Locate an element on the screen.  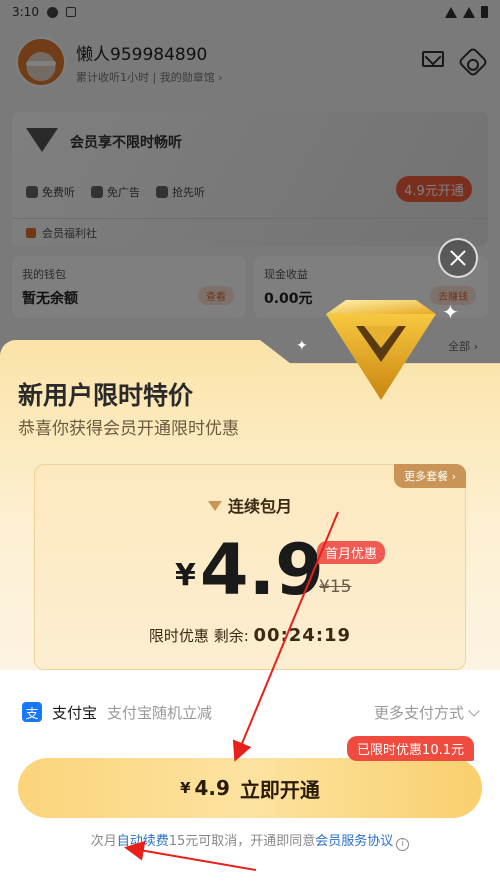
payment-method-row: 支 支付宝 支付宝随机立减 更多支付方式 is located at coordinates (251, 712).